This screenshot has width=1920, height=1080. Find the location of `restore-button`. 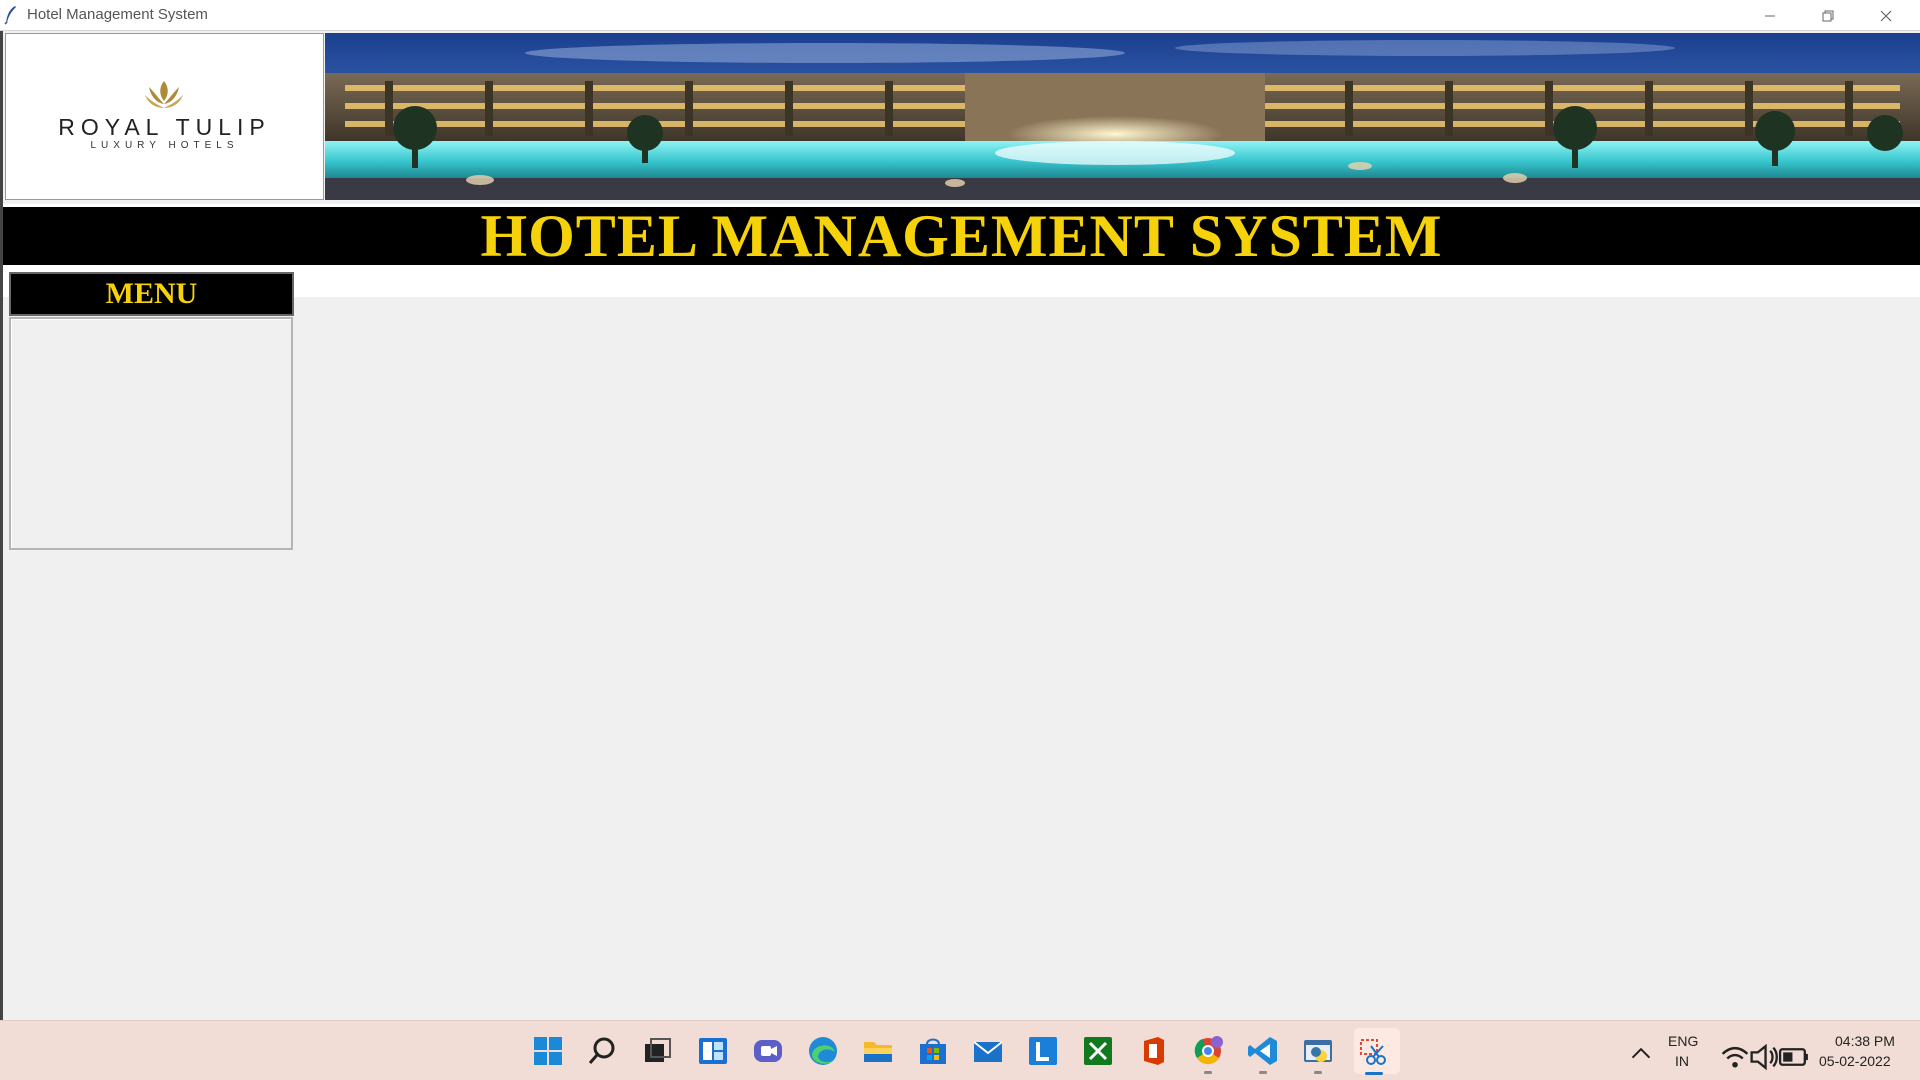

restore-button is located at coordinates (1828, 15).